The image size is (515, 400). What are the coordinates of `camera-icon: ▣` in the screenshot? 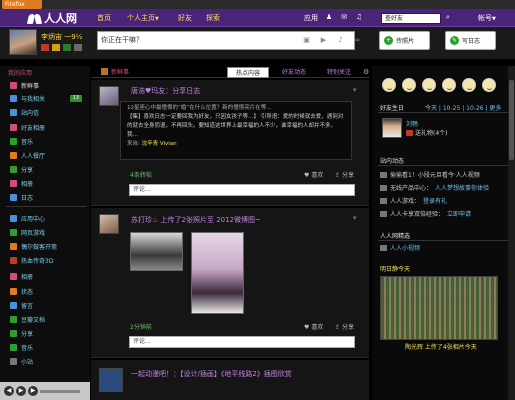 It's located at (306, 40).